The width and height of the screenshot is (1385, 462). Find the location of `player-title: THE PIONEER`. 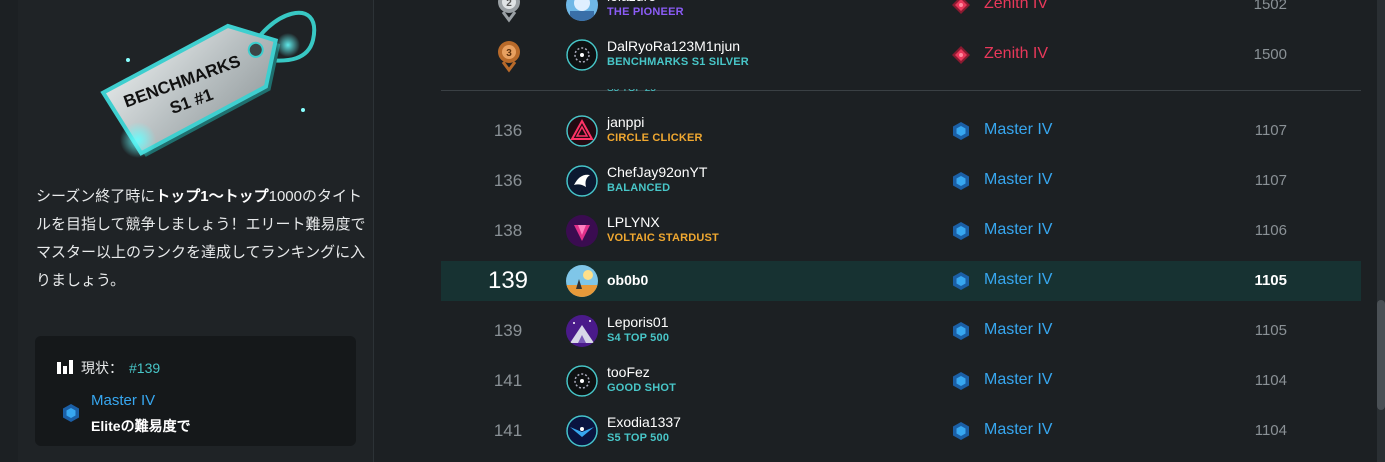

player-title: THE PIONEER is located at coordinates (645, 12).